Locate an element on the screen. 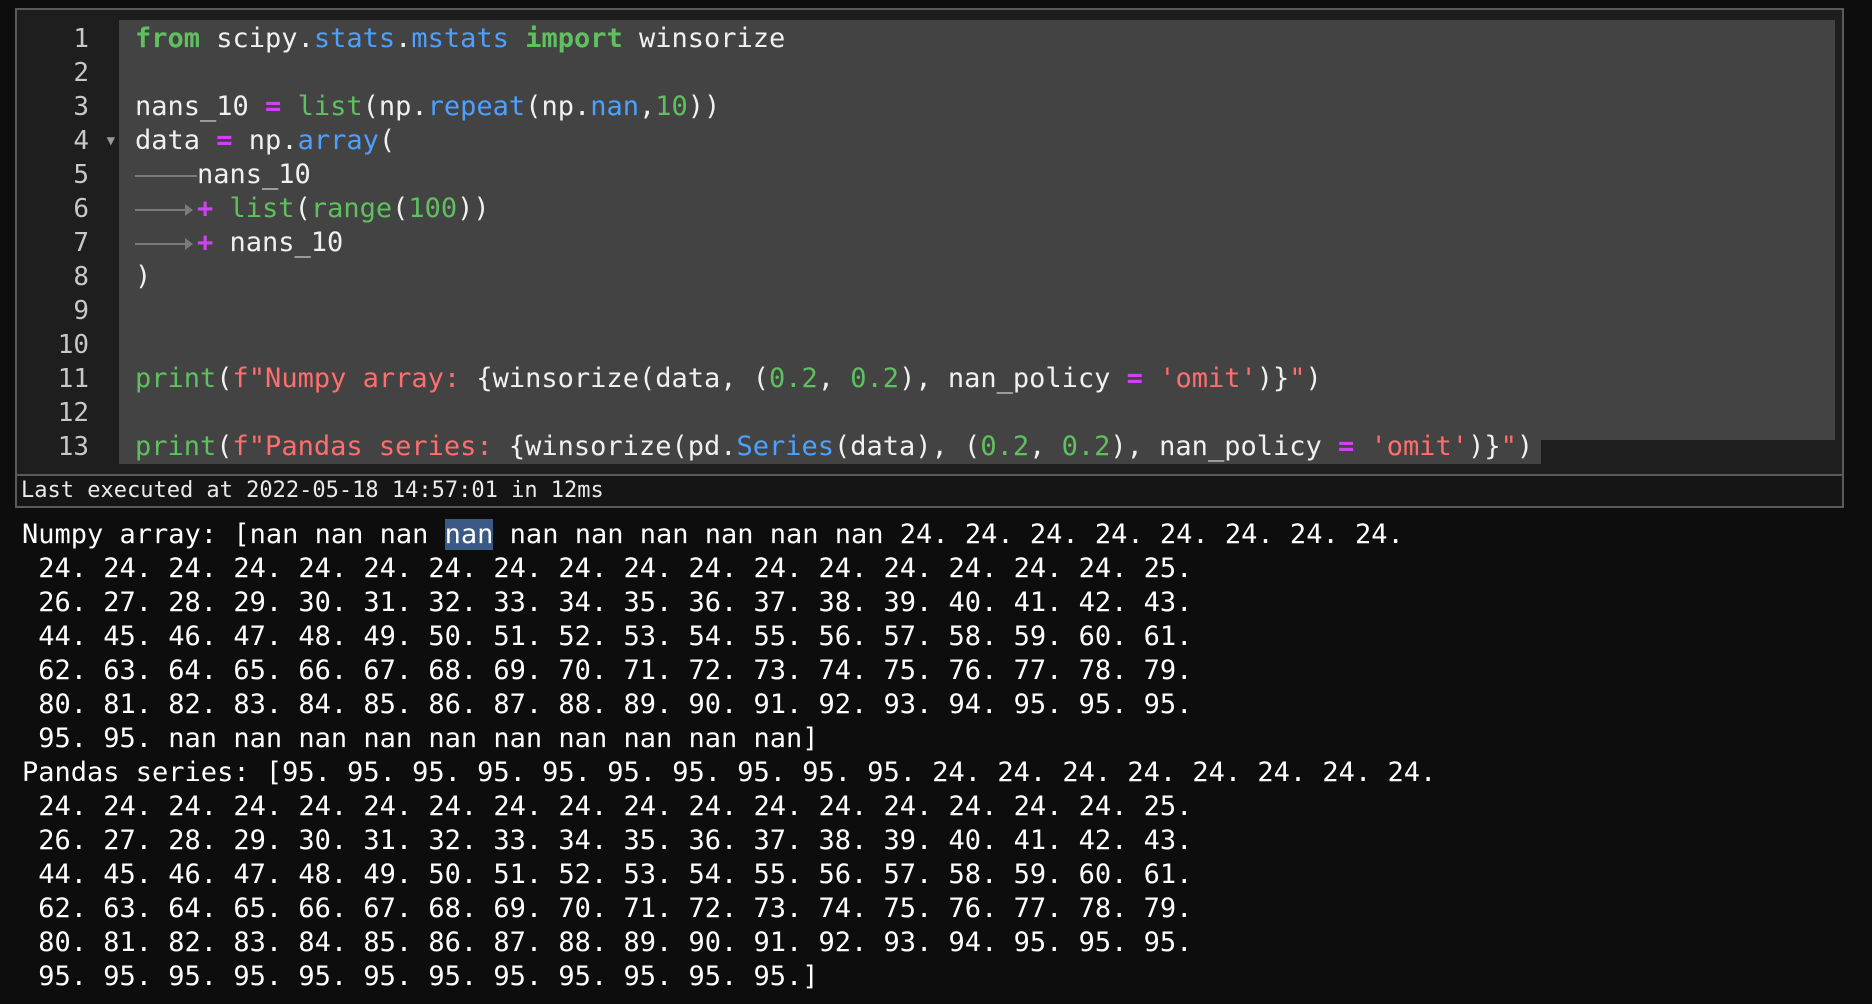 The image size is (1872, 1004). attribute-name: nan is located at coordinates (614, 106).